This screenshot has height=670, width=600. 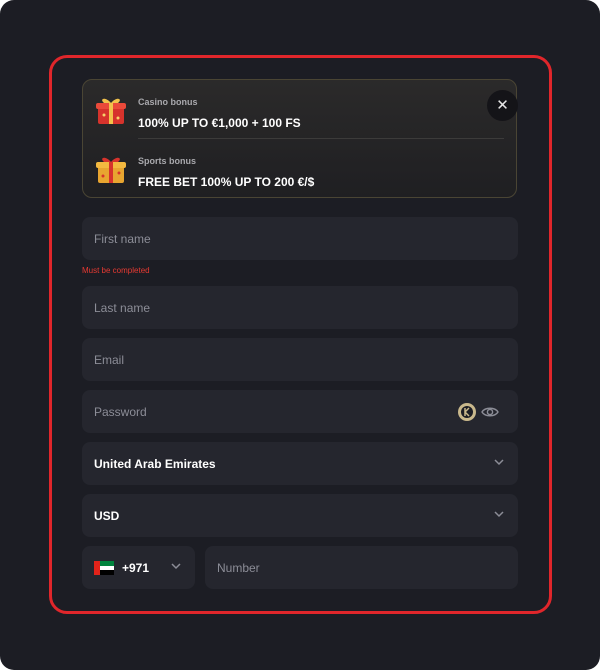 What do you see at coordinates (490, 412) in the screenshot?
I see `eye-icon` at bounding box center [490, 412].